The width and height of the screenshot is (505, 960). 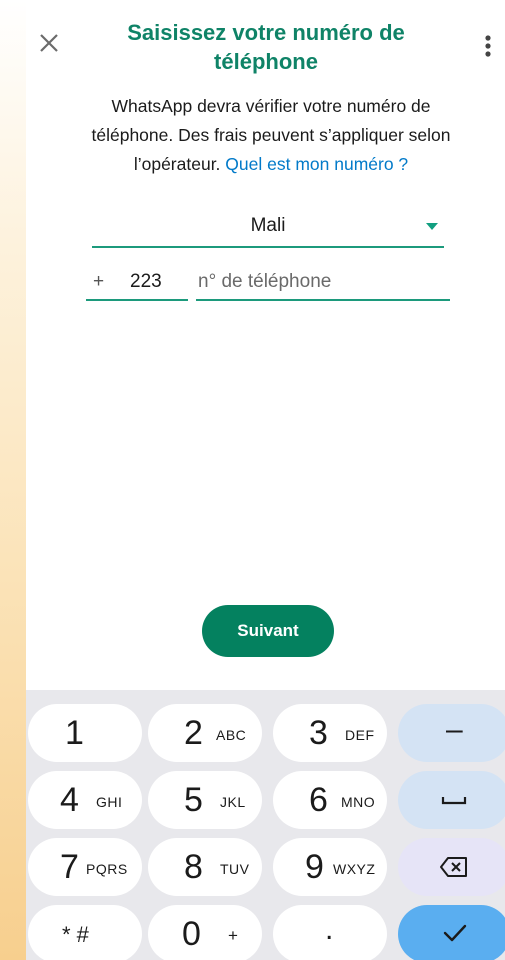 I want to click on intro-line3-text: l’opérateur., so click(x=177, y=164).